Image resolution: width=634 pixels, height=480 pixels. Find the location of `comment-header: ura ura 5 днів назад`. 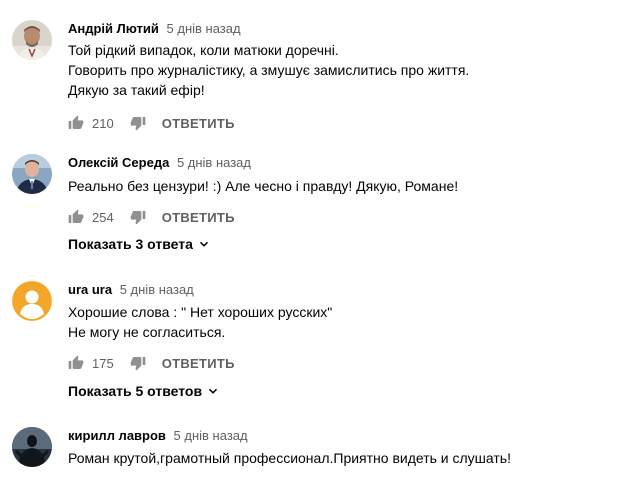

comment-header: ura ura 5 днів назад is located at coordinates (131, 290).